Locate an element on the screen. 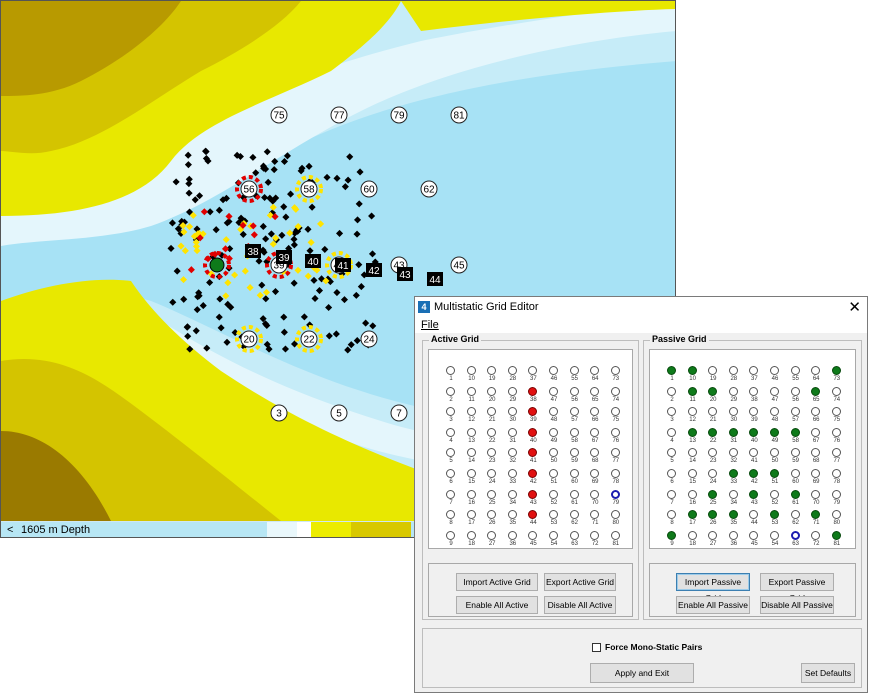 The height and width of the screenshot is (694, 869). passive-node-49: 49 is located at coordinates (775, 438).